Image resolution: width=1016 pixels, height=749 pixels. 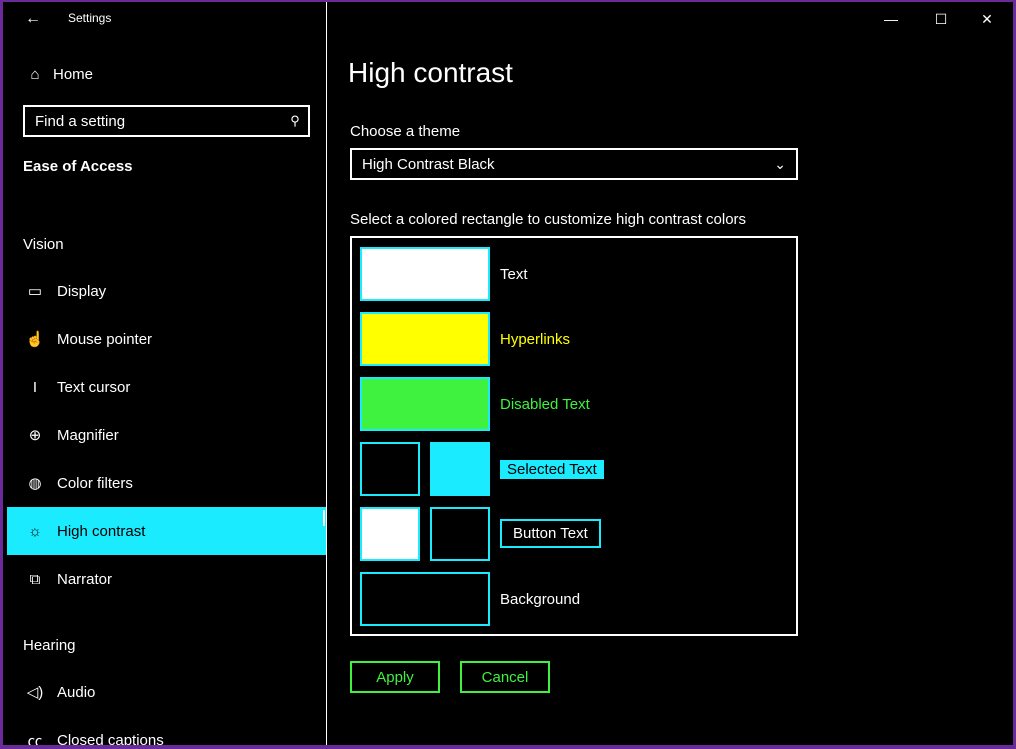 I want to click on button-text-sample: Button Text, so click(x=550, y=533).